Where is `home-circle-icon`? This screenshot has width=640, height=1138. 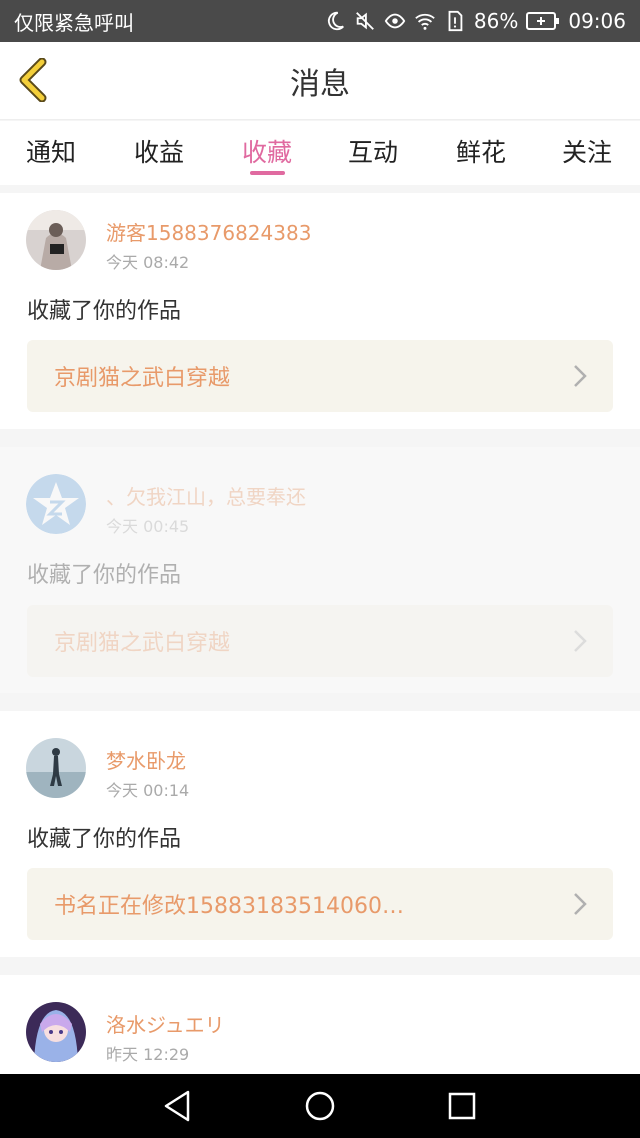
home-circle-icon is located at coordinates (320, 1106).